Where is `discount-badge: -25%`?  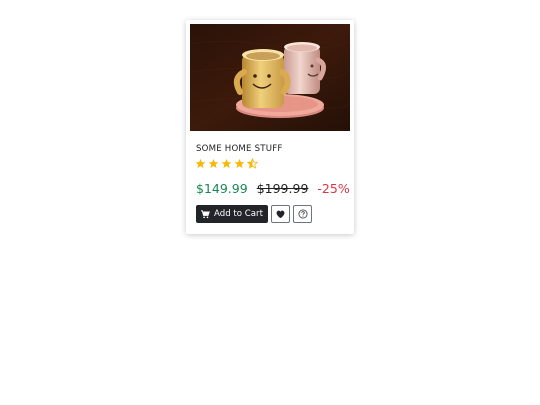 discount-badge: -25% is located at coordinates (333, 188).